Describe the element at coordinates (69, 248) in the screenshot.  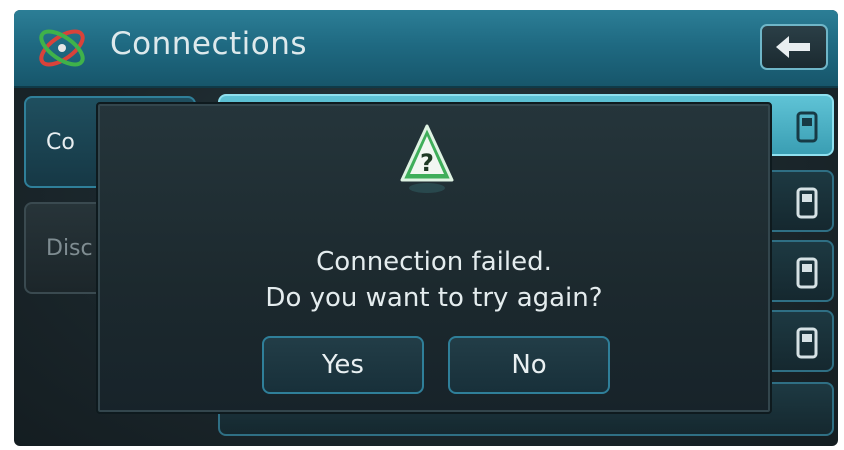
I see `disconnect-label: Disc` at that location.